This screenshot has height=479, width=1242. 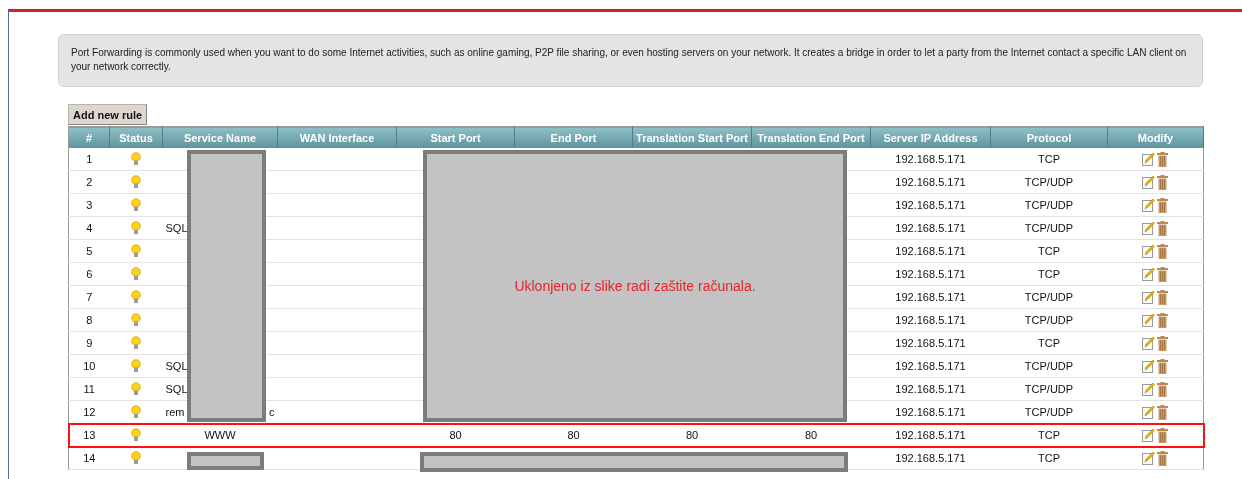 What do you see at coordinates (811, 137) in the screenshot?
I see `column-header: Translation End Port` at bounding box center [811, 137].